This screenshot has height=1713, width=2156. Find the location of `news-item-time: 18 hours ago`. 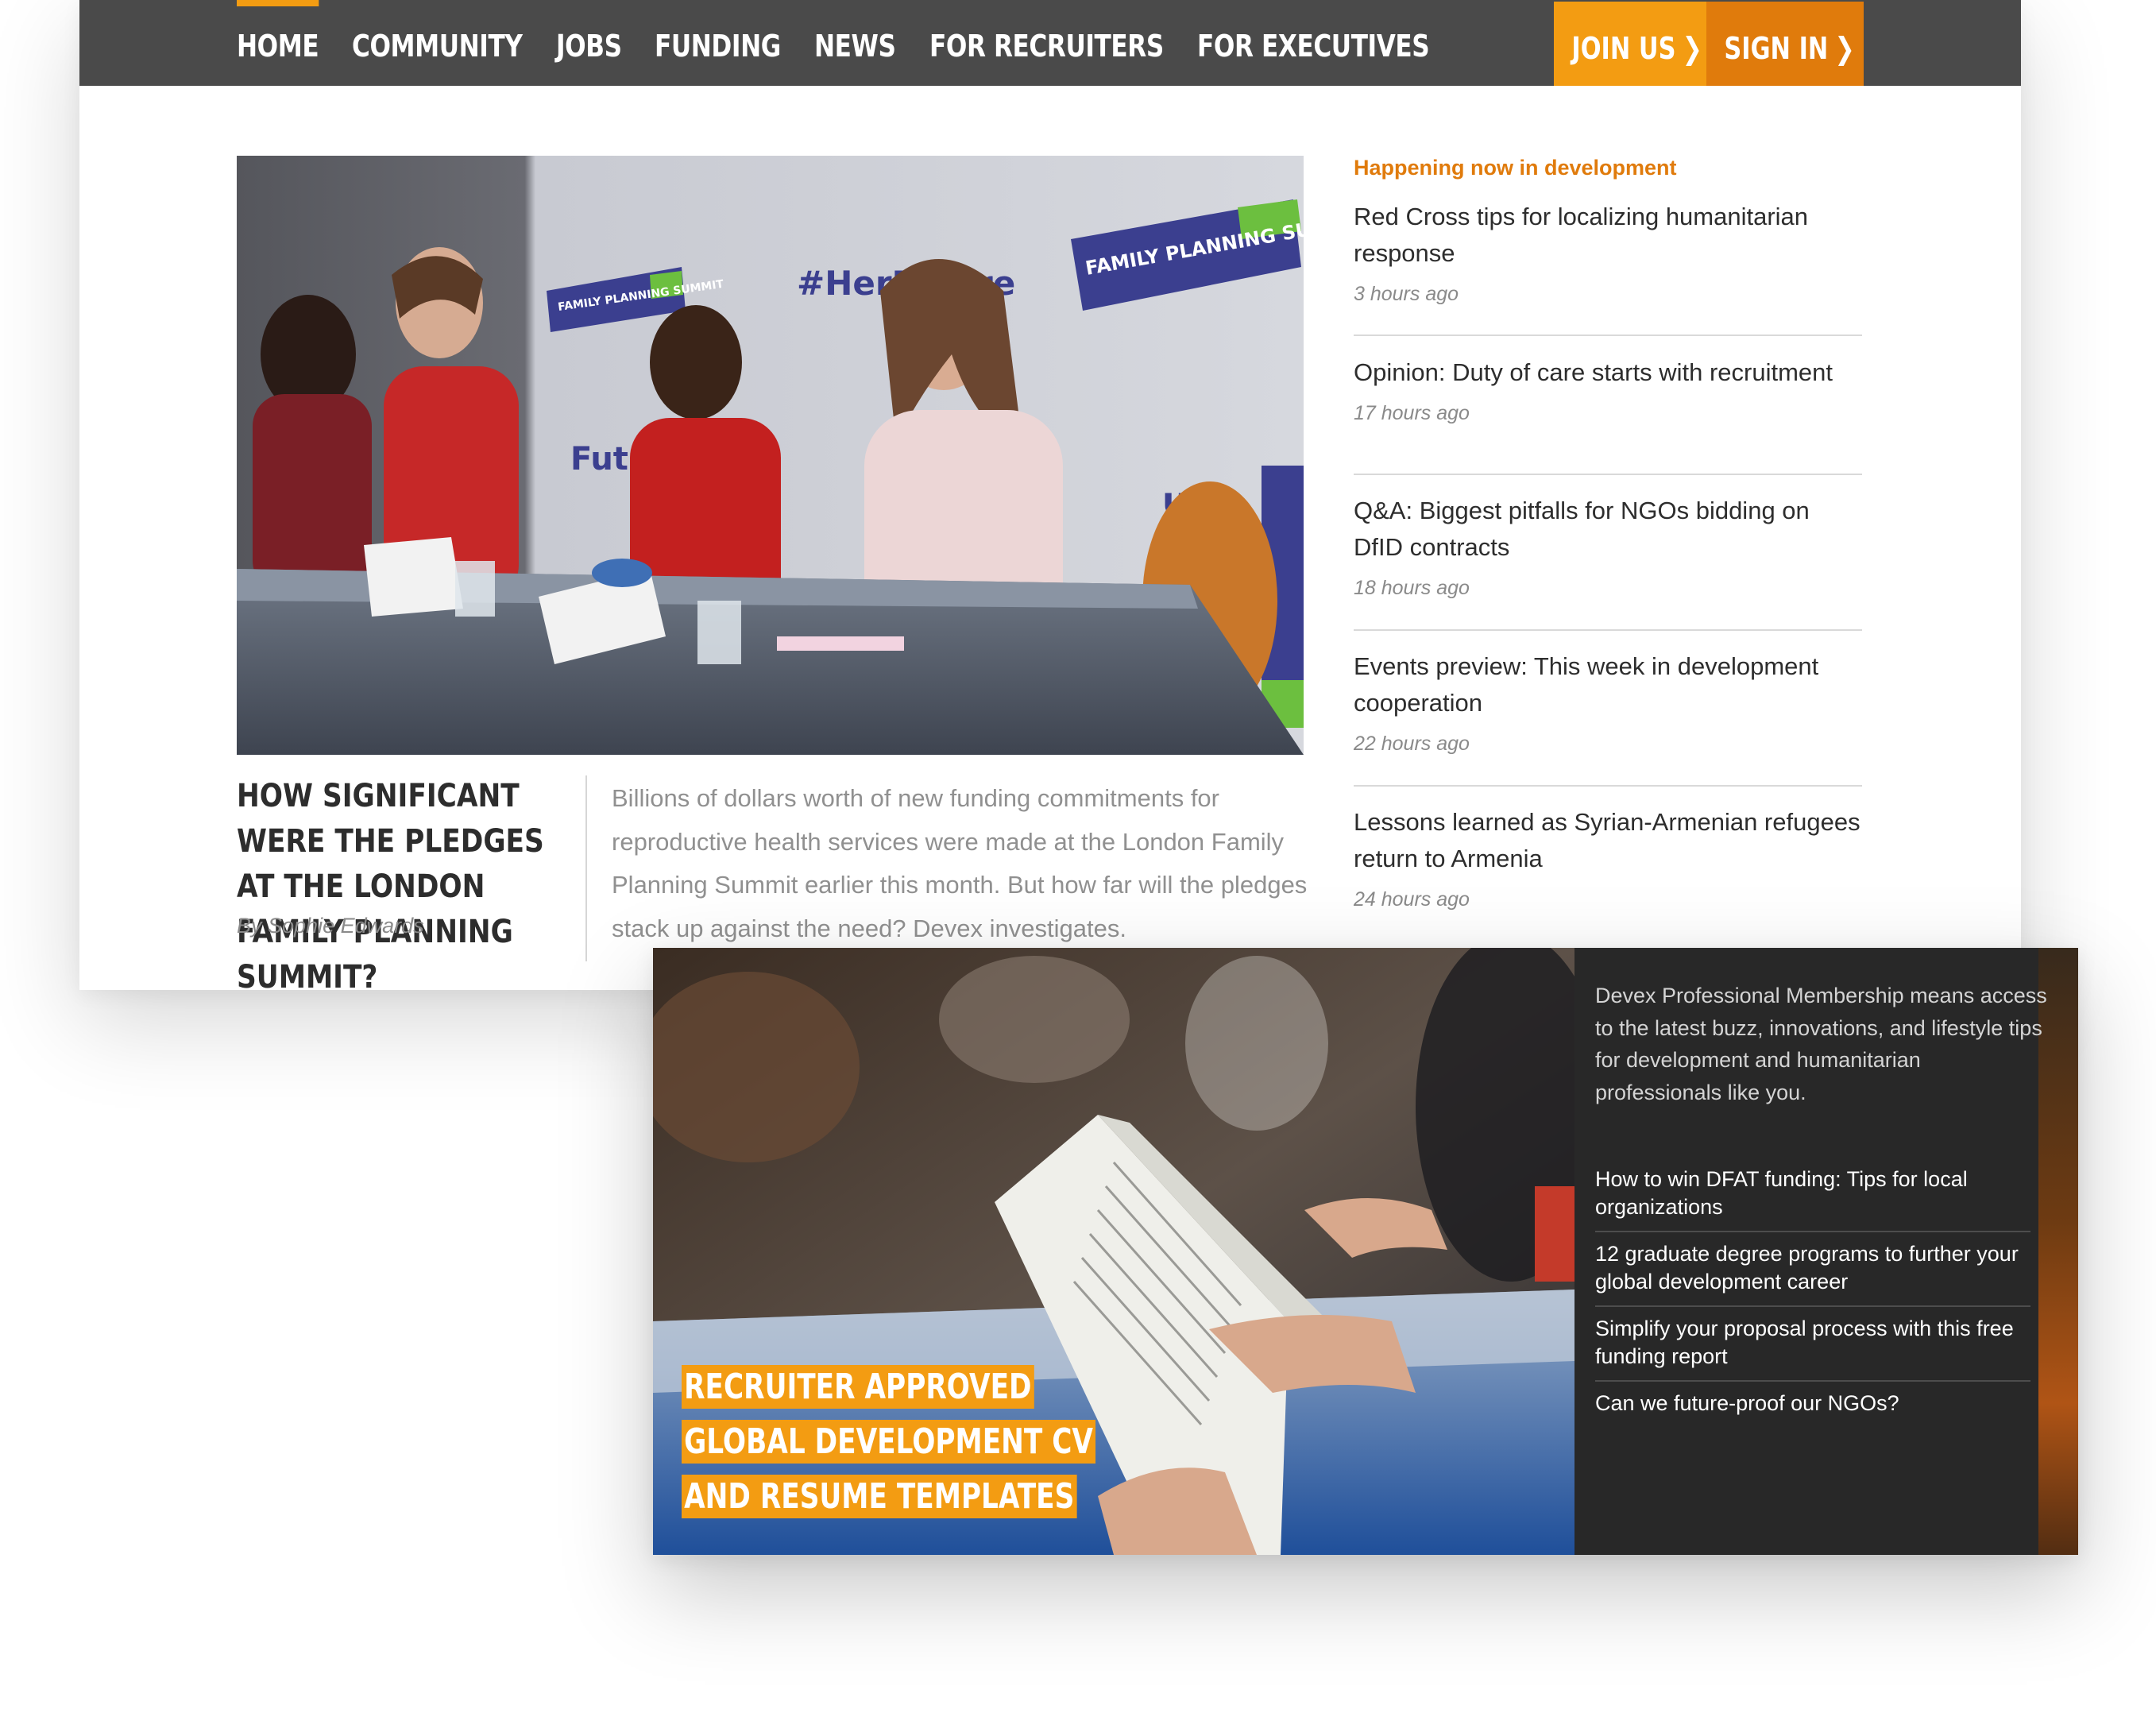

news-item-time: 18 hours ago is located at coordinates (1412, 588).